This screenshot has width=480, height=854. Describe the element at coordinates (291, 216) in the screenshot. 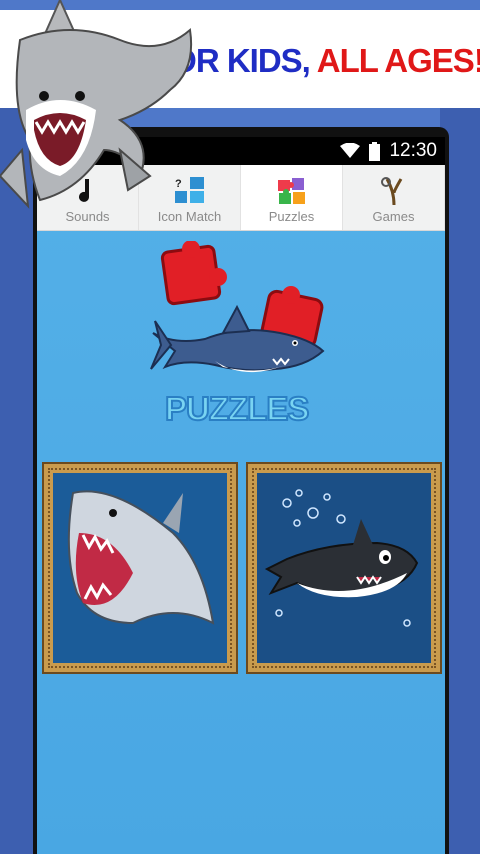

I see `tab-label-puzzles: Puzzles` at that location.